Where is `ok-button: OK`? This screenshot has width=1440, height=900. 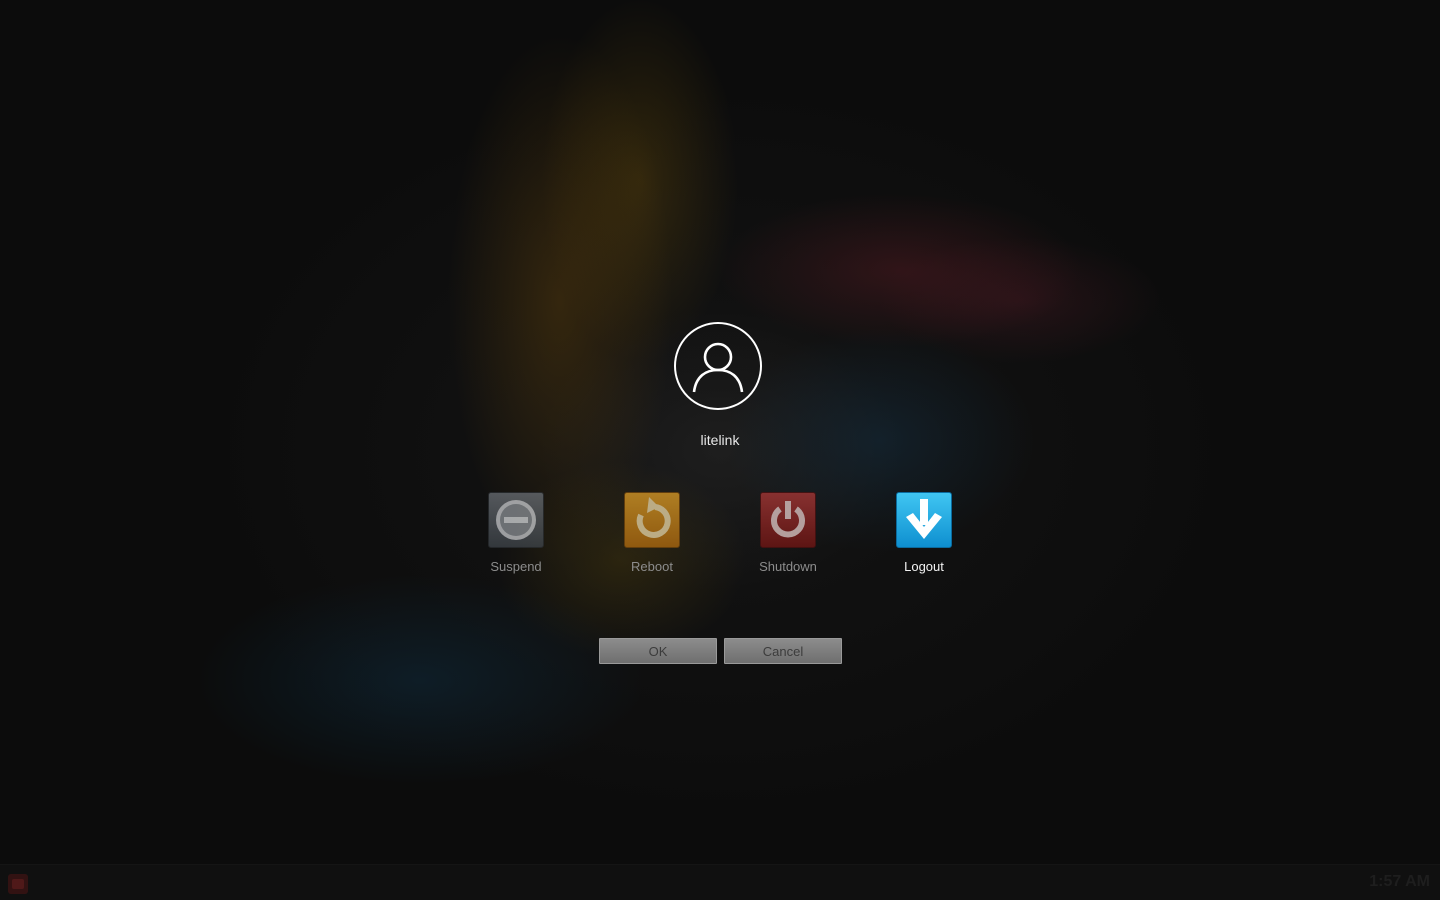 ok-button: OK is located at coordinates (658, 651).